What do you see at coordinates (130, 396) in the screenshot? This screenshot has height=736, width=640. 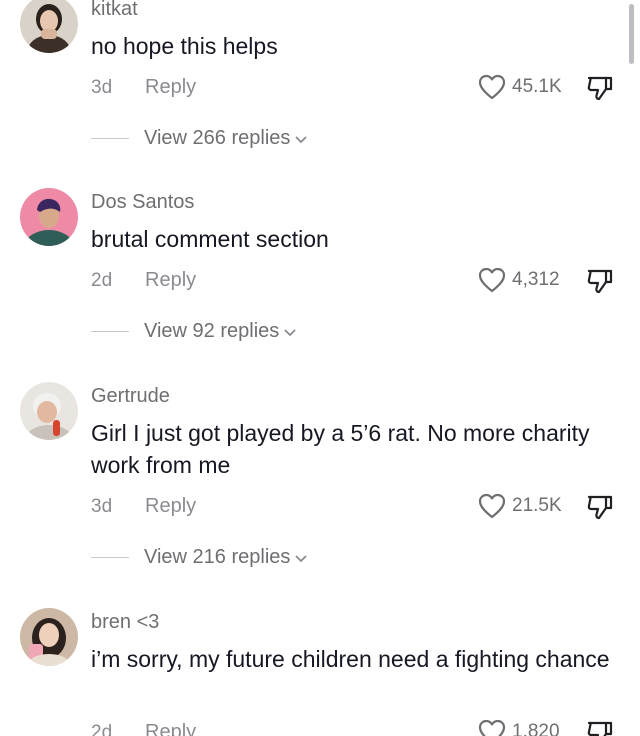 I see `comment-username: Gertrude` at bounding box center [130, 396].